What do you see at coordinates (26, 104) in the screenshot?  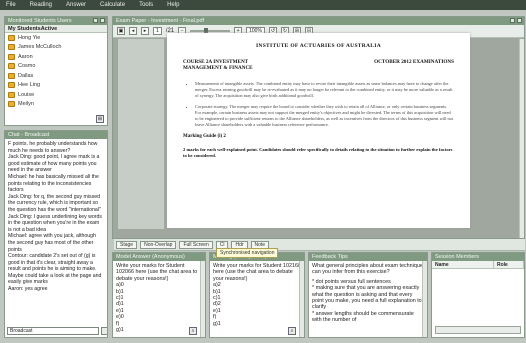 I see `student-name: Meilyn` at bounding box center [26, 104].